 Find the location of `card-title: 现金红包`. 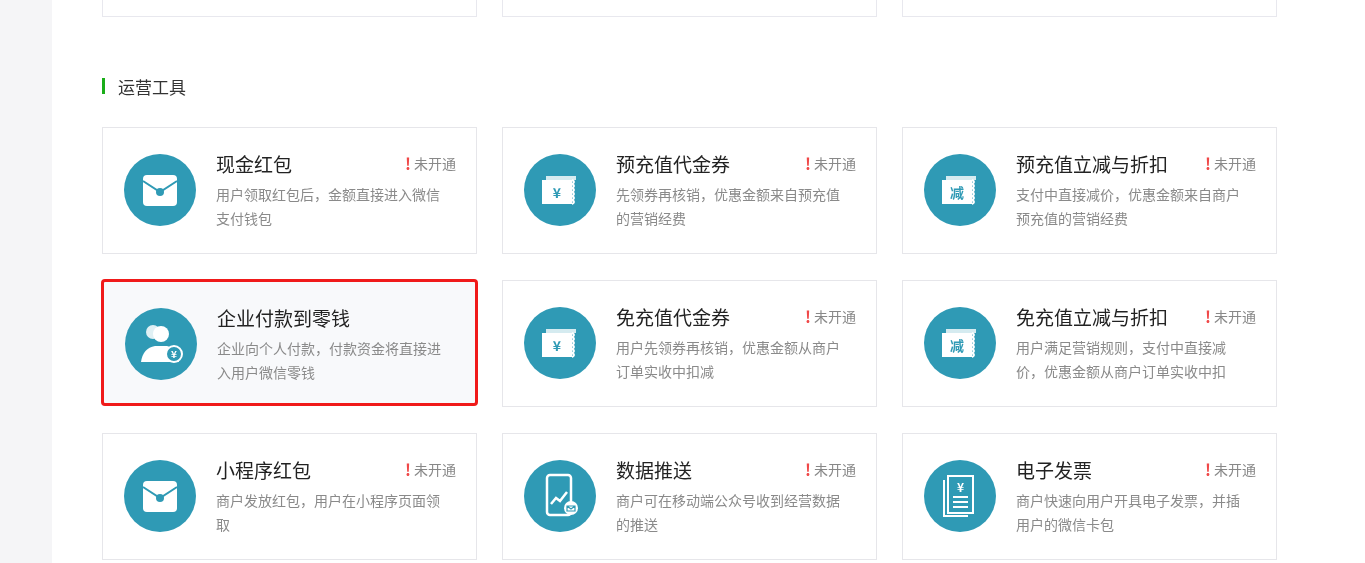

card-title: 现金红包 is located at coordinates (254, 163).